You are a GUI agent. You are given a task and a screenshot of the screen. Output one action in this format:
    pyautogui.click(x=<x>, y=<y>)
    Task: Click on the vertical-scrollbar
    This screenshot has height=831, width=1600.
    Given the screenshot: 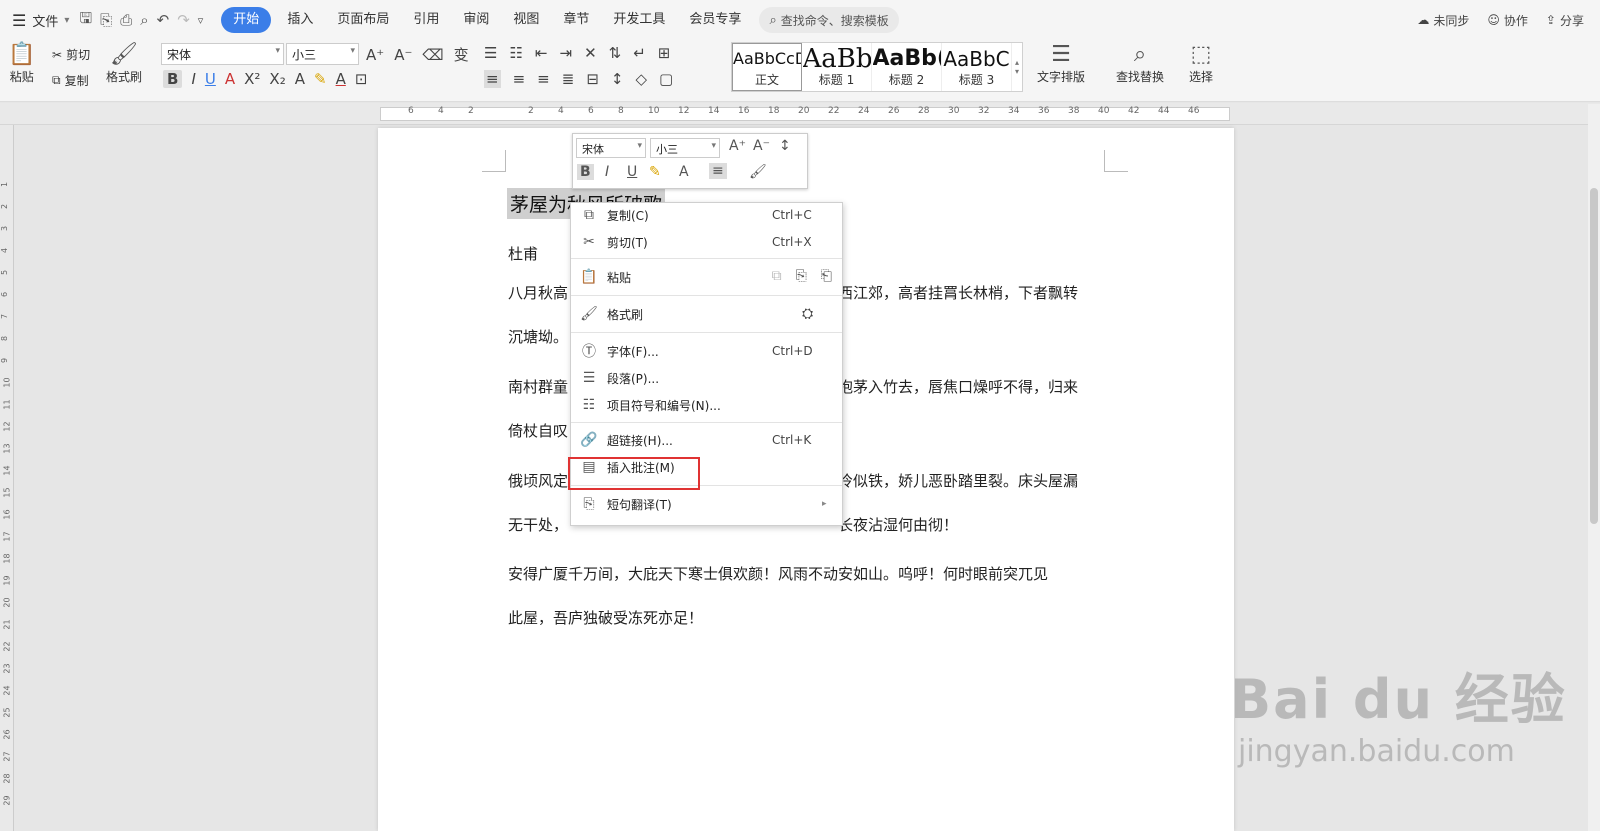 What is the action you would take?
    pyautogui.click(x=1594, y=467)
    